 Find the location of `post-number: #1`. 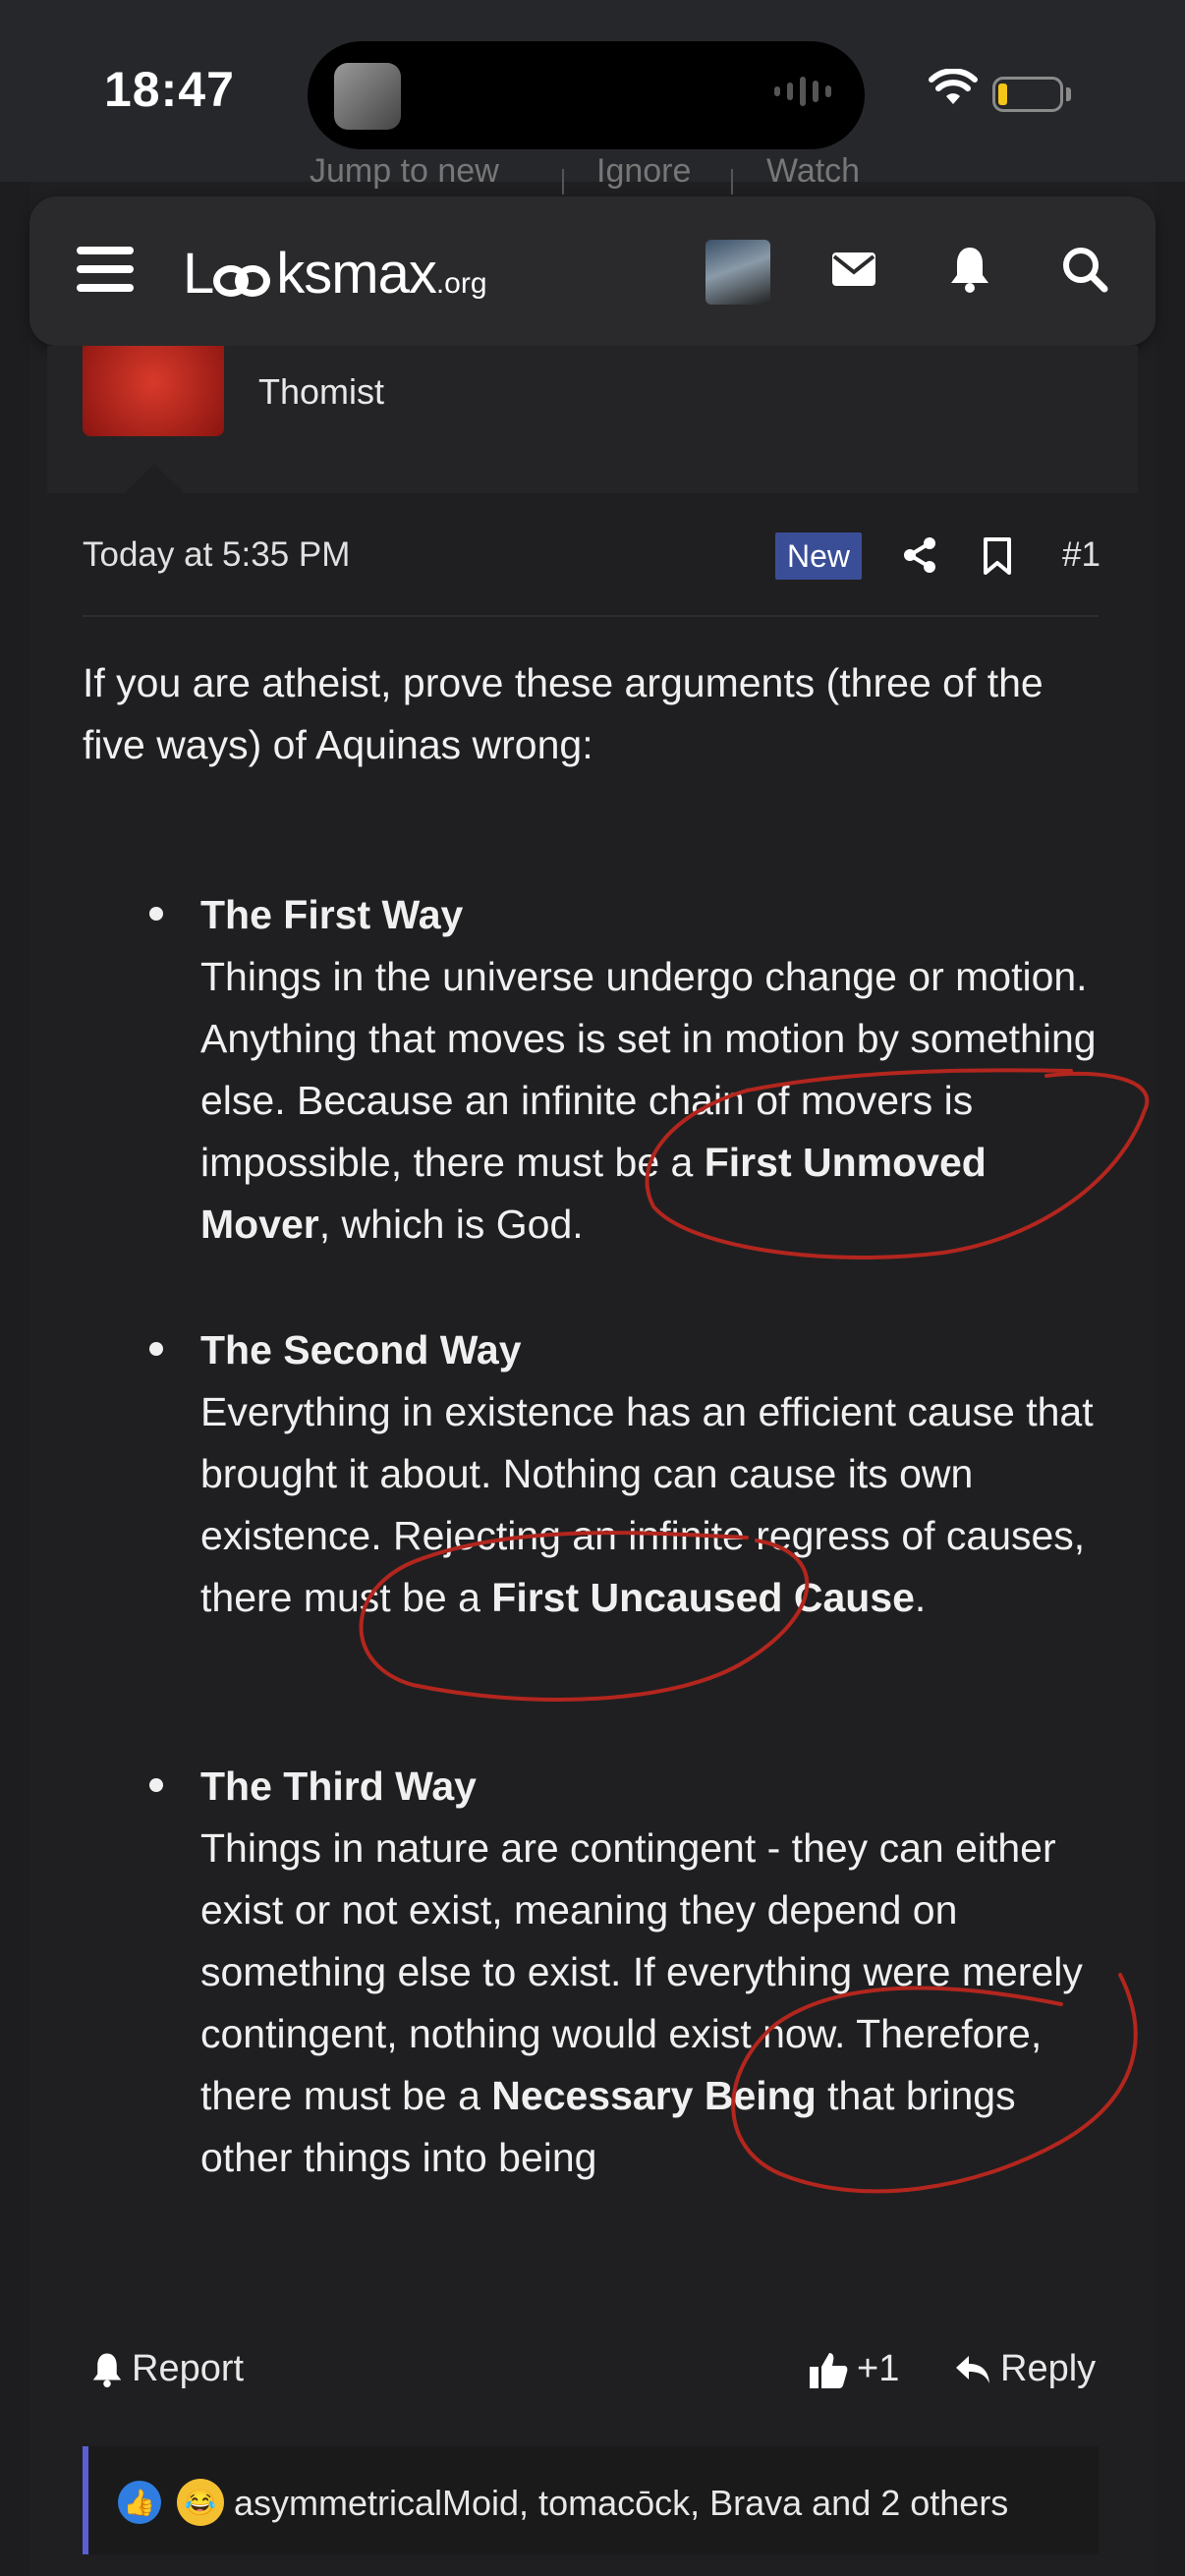

post-number: #1 is located at coordinates (1081, 555).